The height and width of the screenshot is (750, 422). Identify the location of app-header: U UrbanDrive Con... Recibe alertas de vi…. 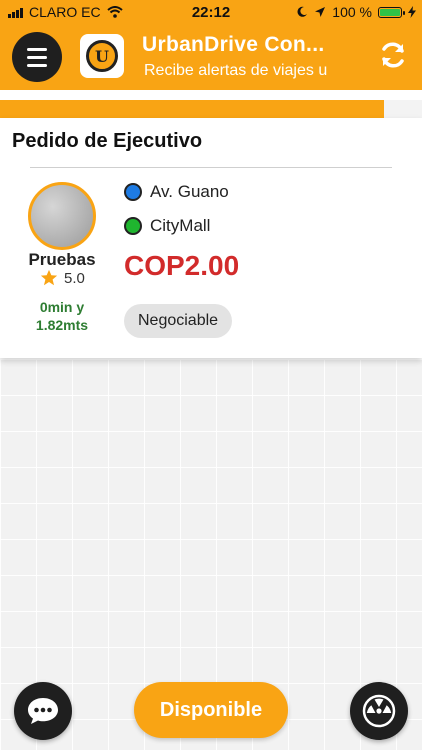
(211, 57).